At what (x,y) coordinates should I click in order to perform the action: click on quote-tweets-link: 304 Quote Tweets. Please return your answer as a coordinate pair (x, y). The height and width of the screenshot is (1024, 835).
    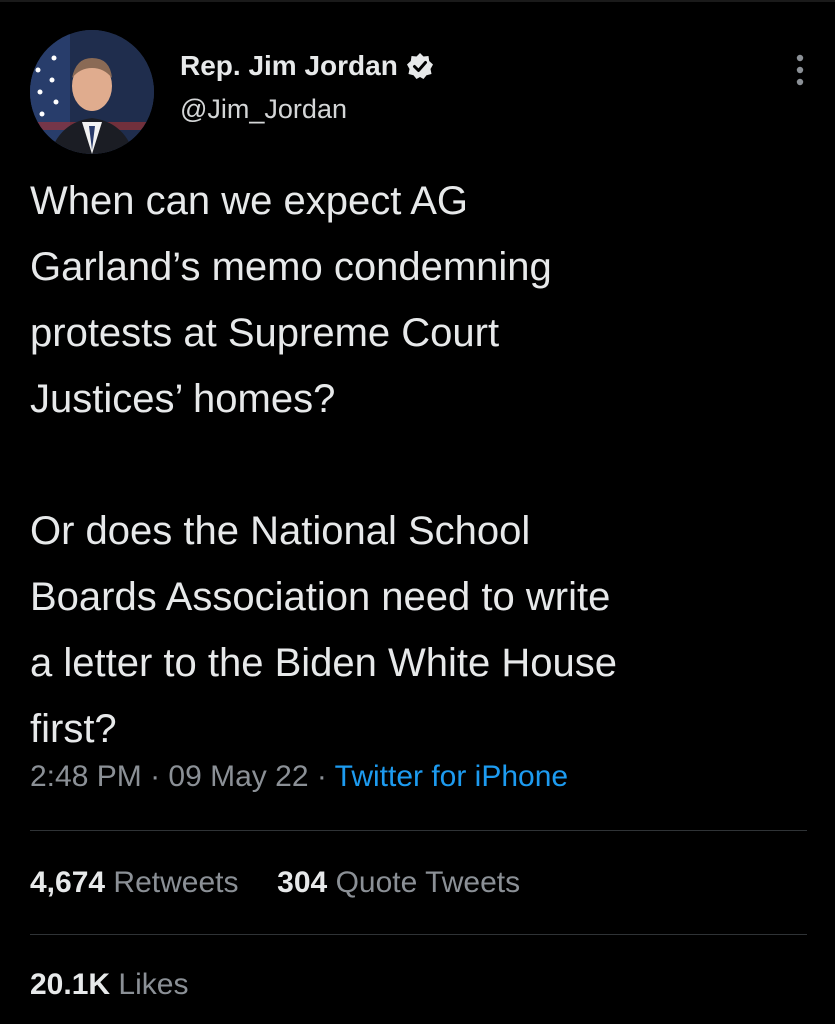
    Looking at the image, I should click on (398, 882).